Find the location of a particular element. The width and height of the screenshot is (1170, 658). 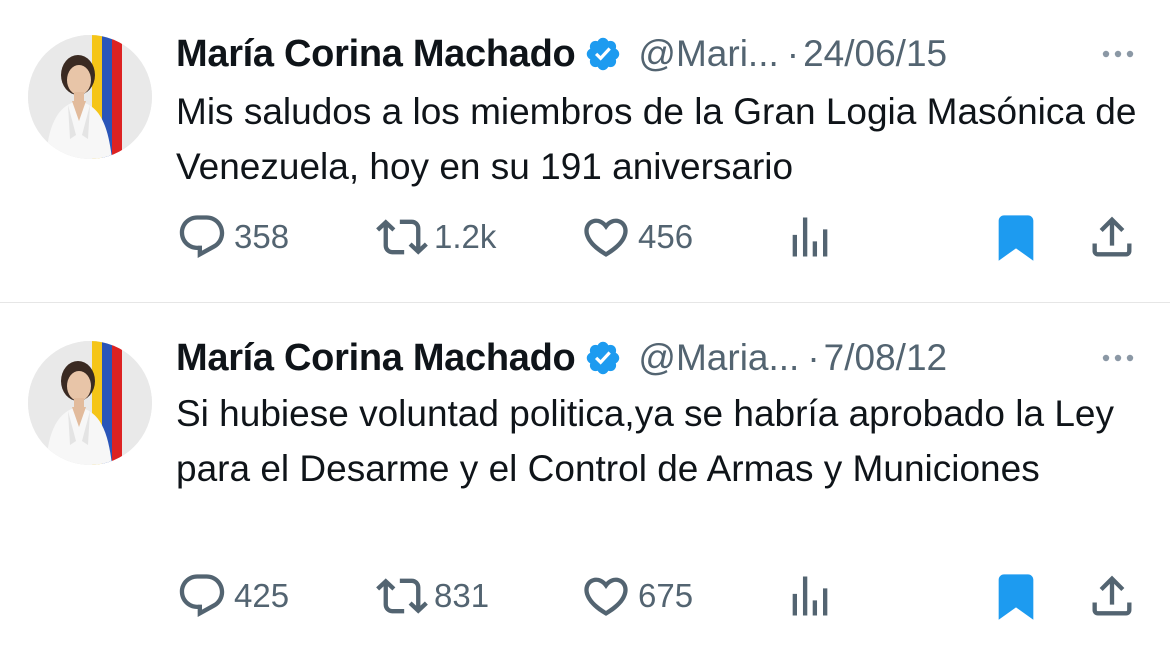

retweet-count: 1.2k is located at coordinates (465, 236).